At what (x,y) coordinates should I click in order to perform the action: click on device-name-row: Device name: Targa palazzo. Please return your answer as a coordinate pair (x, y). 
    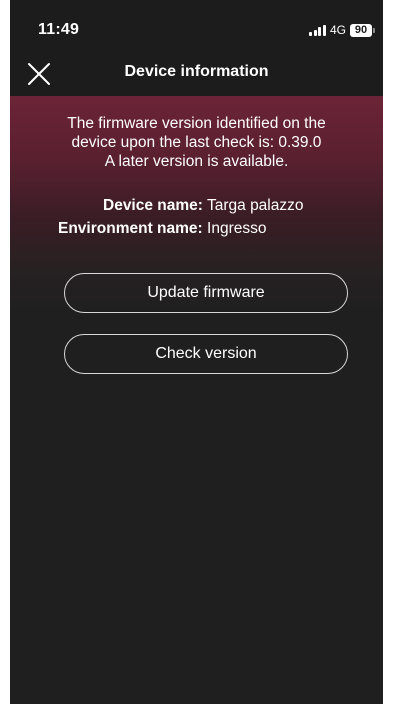
    Looking at the image, I should click on (203, 206).